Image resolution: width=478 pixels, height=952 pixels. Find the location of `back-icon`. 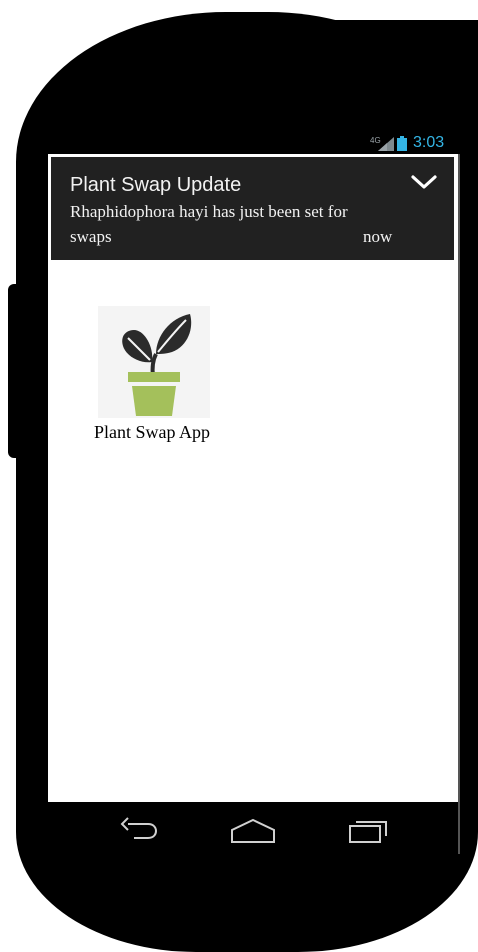

back-icon is located at coordinates (139, 831).